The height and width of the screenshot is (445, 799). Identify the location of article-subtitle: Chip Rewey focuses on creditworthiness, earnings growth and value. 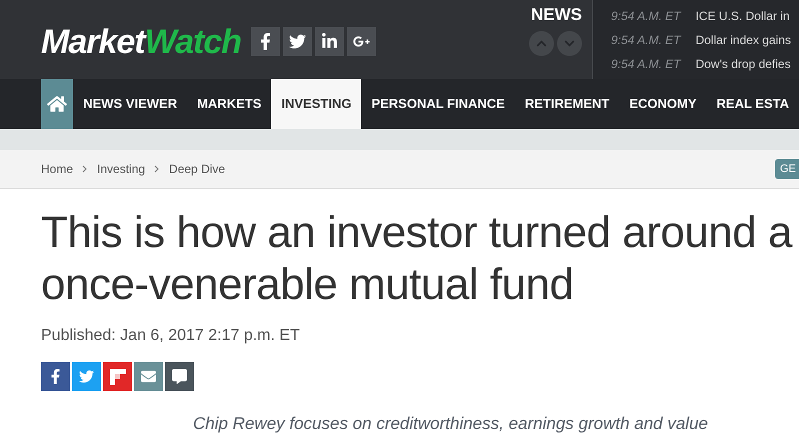
(451, 424).